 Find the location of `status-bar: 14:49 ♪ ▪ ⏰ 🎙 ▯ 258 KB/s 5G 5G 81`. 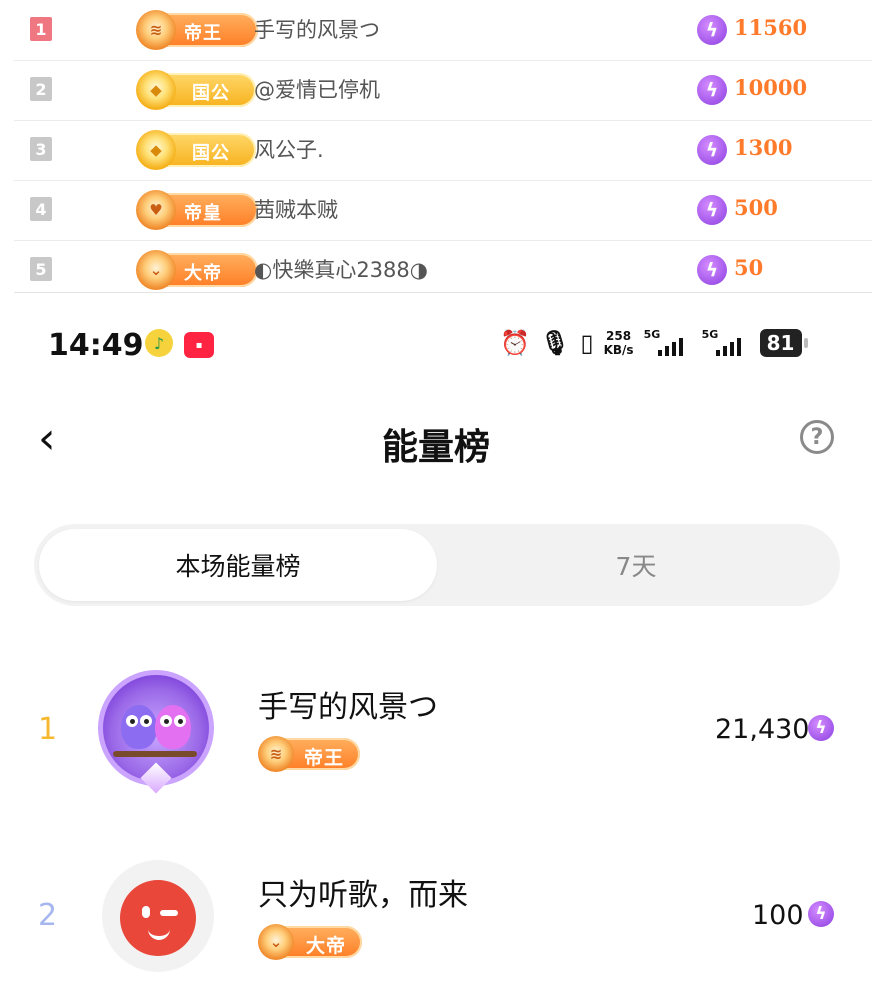

status-bar: 14:49 ♪ ▪ ⏰ 🎙 ▯ 258 KB/s 5G 5G 81 is located at coordinates (436, 342).